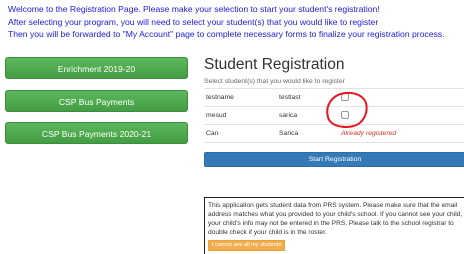  Describe the element at coordinates (216, 115) in the screenshot. I see `student-first-name: mesud` at that location.